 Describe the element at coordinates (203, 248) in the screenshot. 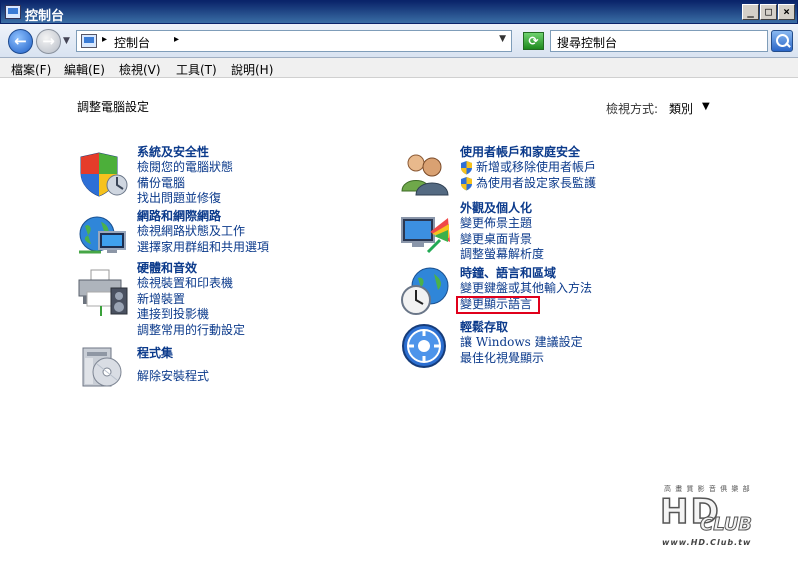

I see `link-homegroup: 選擇家用群組和共用選項` at that location.